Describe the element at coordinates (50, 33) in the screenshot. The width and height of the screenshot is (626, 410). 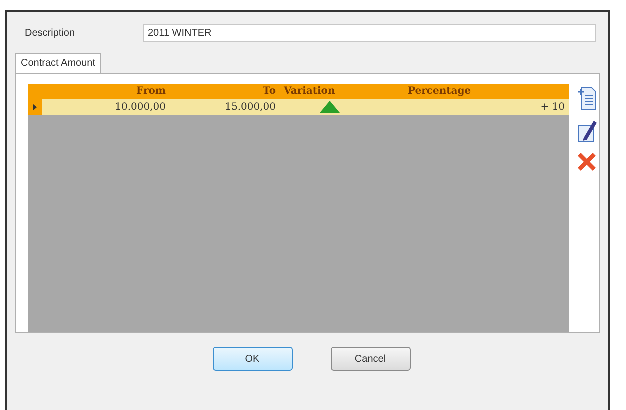
I see `description-label: Description` at that location.